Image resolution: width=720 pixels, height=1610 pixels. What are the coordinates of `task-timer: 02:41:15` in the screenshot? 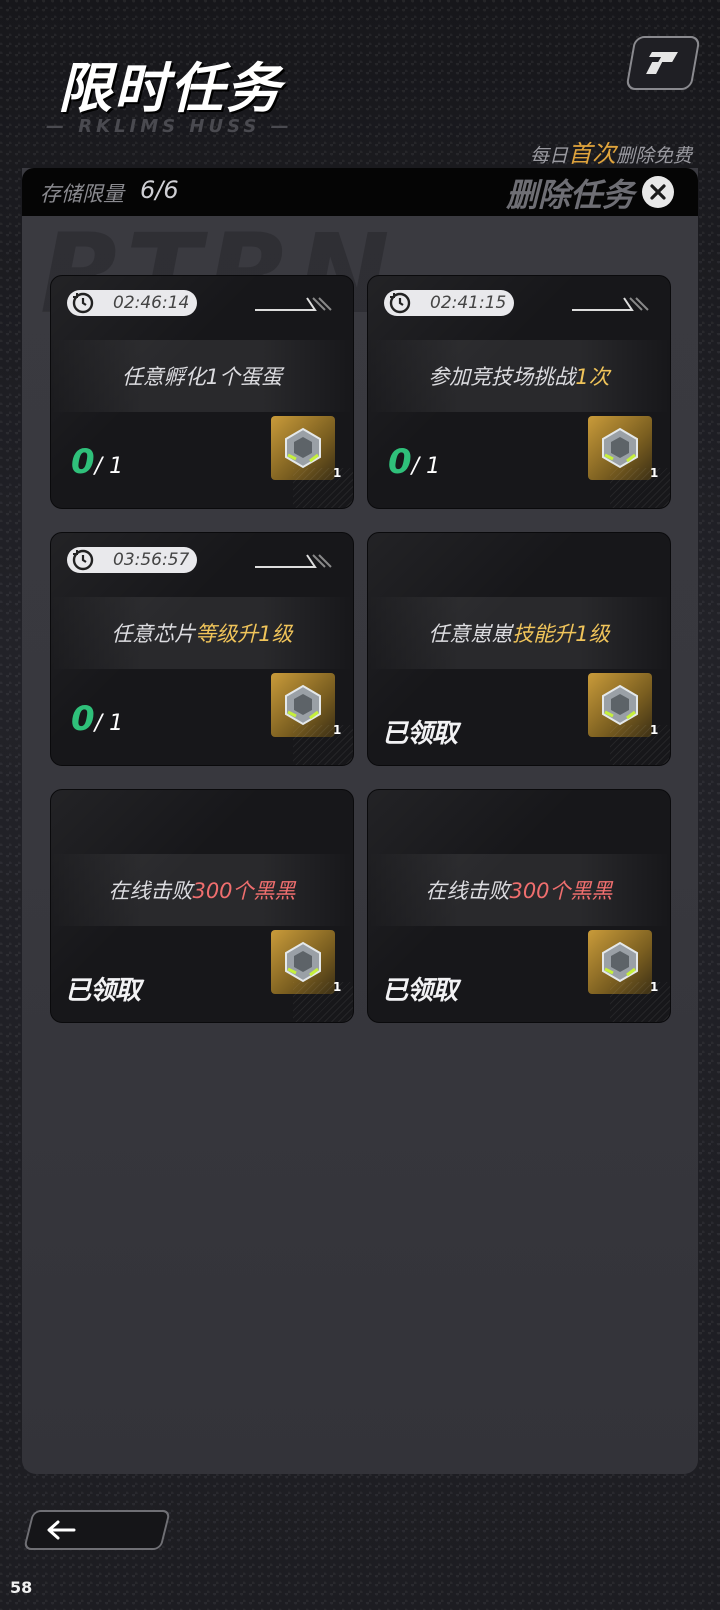 It's located at (449, 303).